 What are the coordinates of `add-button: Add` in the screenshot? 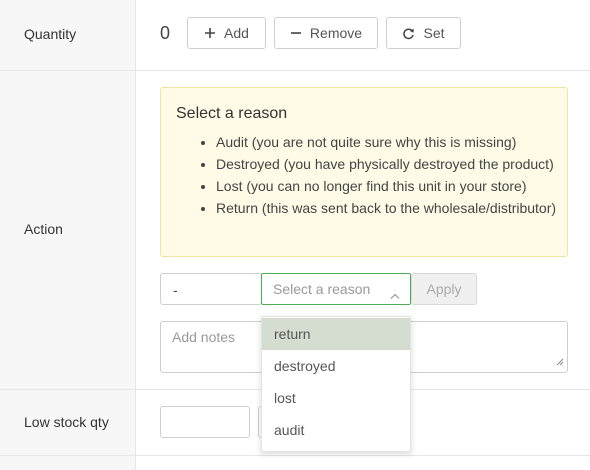 It's located at (226, 33).